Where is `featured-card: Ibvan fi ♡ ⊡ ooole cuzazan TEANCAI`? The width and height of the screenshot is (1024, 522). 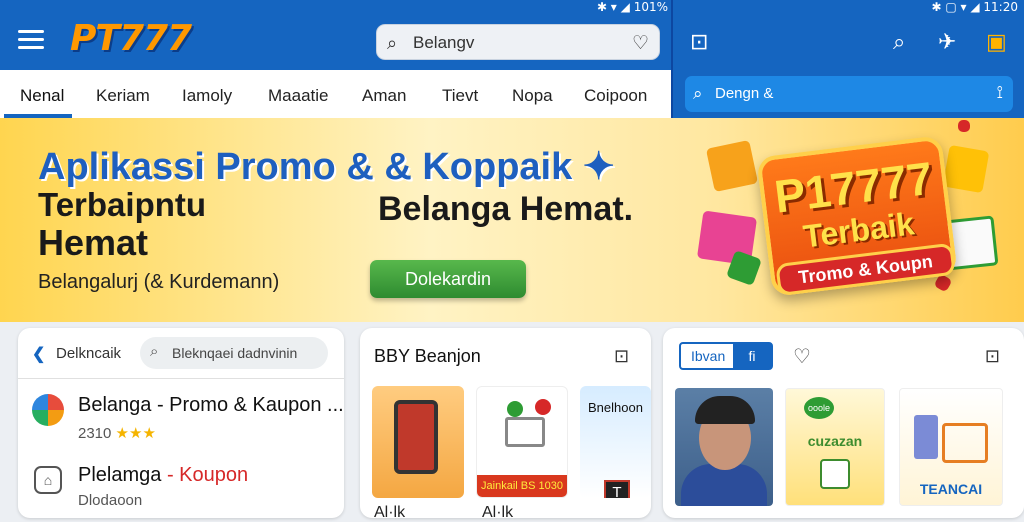 featured-card: Ibvan fi ♡ ⊡ ooole cuzazan TEANCAI is located at coordinates (843, 423).